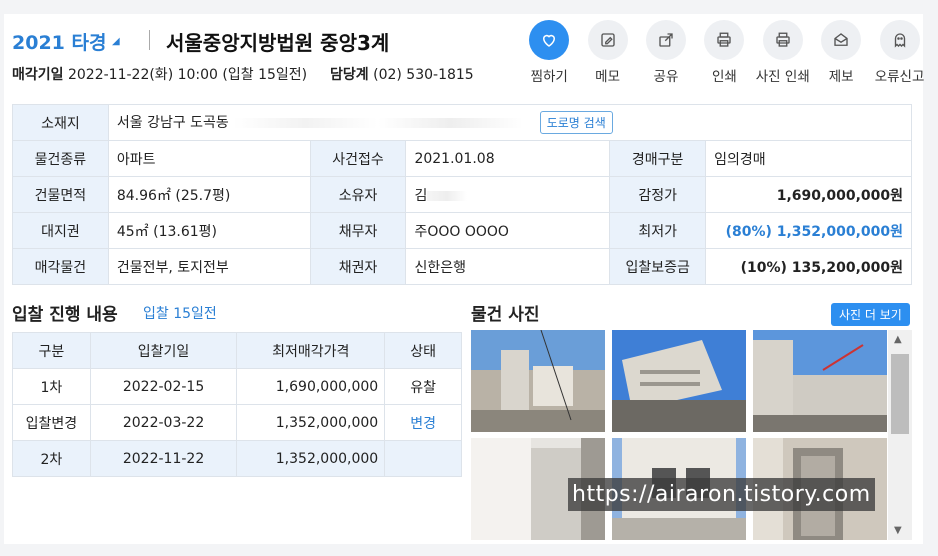 Image resolution: width=938 pixels, height=556 pixels. What do you see at coordinates (278, 43) in the screenshot?
I see `court-title: 서울중앙지방법원 중앙3계` at bounding box center [278, 43].